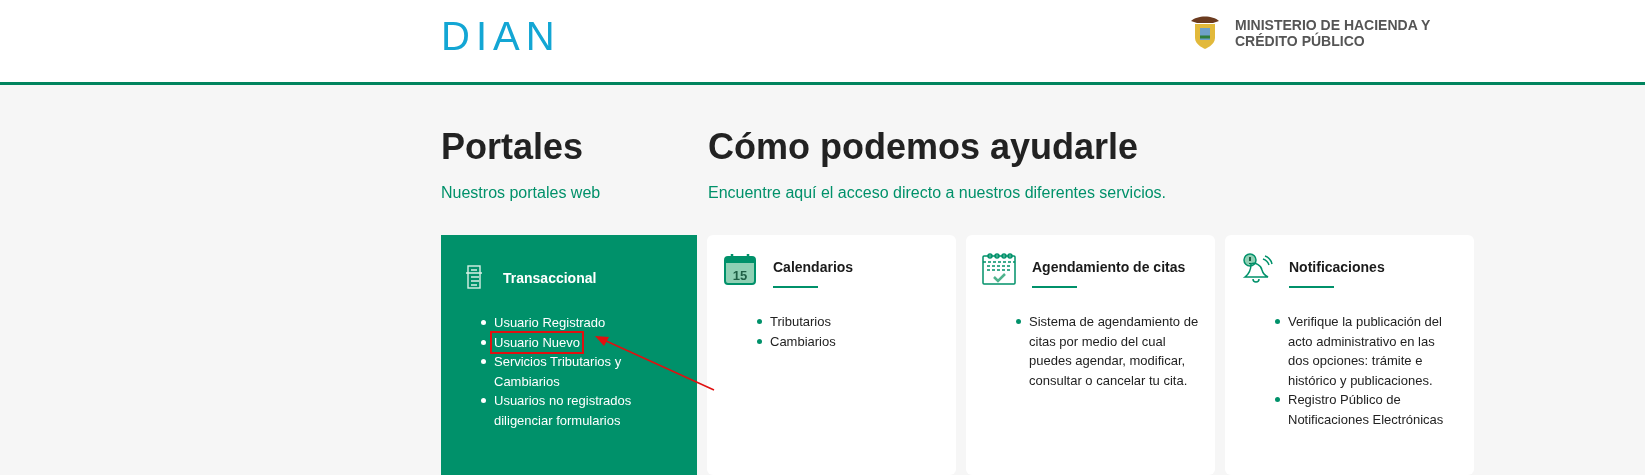 Image resolution: width=1645 pixels, height=475 pixels. What do you see at coordinates (521, 193) in the screenshot?
I see `section-subtitle: Nuestros portales web` at bounding box center [521, 193].